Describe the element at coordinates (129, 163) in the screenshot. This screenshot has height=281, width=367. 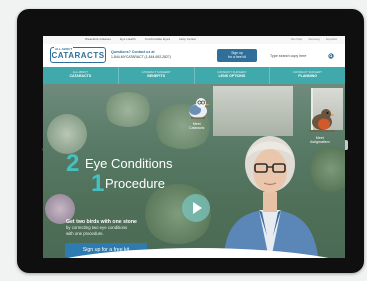
I see `headline-line-1: Eye Conditions` at that location.